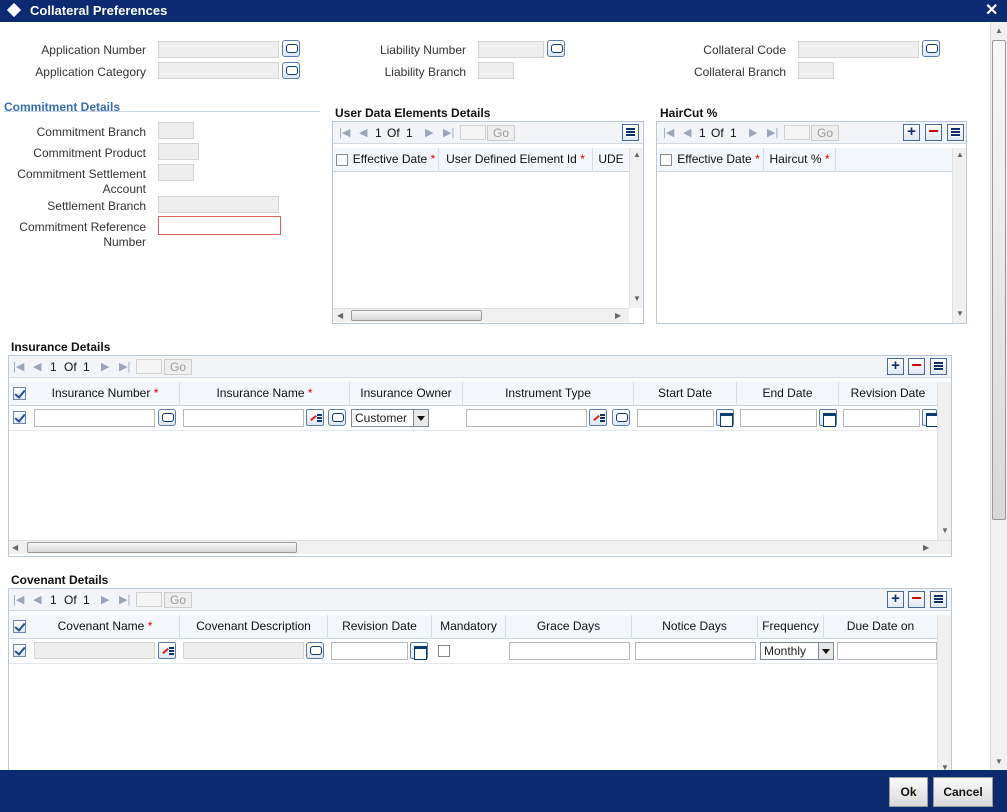 The width and height of the screenshot is (1007, 812). Describe the element at coordinates (378, 133) in the screenshot. I see `ude-current-page: 1` at that location.